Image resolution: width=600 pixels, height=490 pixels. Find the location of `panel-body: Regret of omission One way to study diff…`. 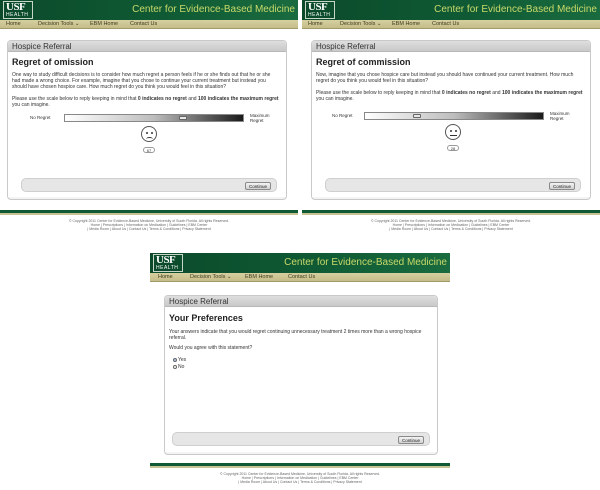

panel-body: Regret of omission One way to study diff… is located at coordinates (147, 124).